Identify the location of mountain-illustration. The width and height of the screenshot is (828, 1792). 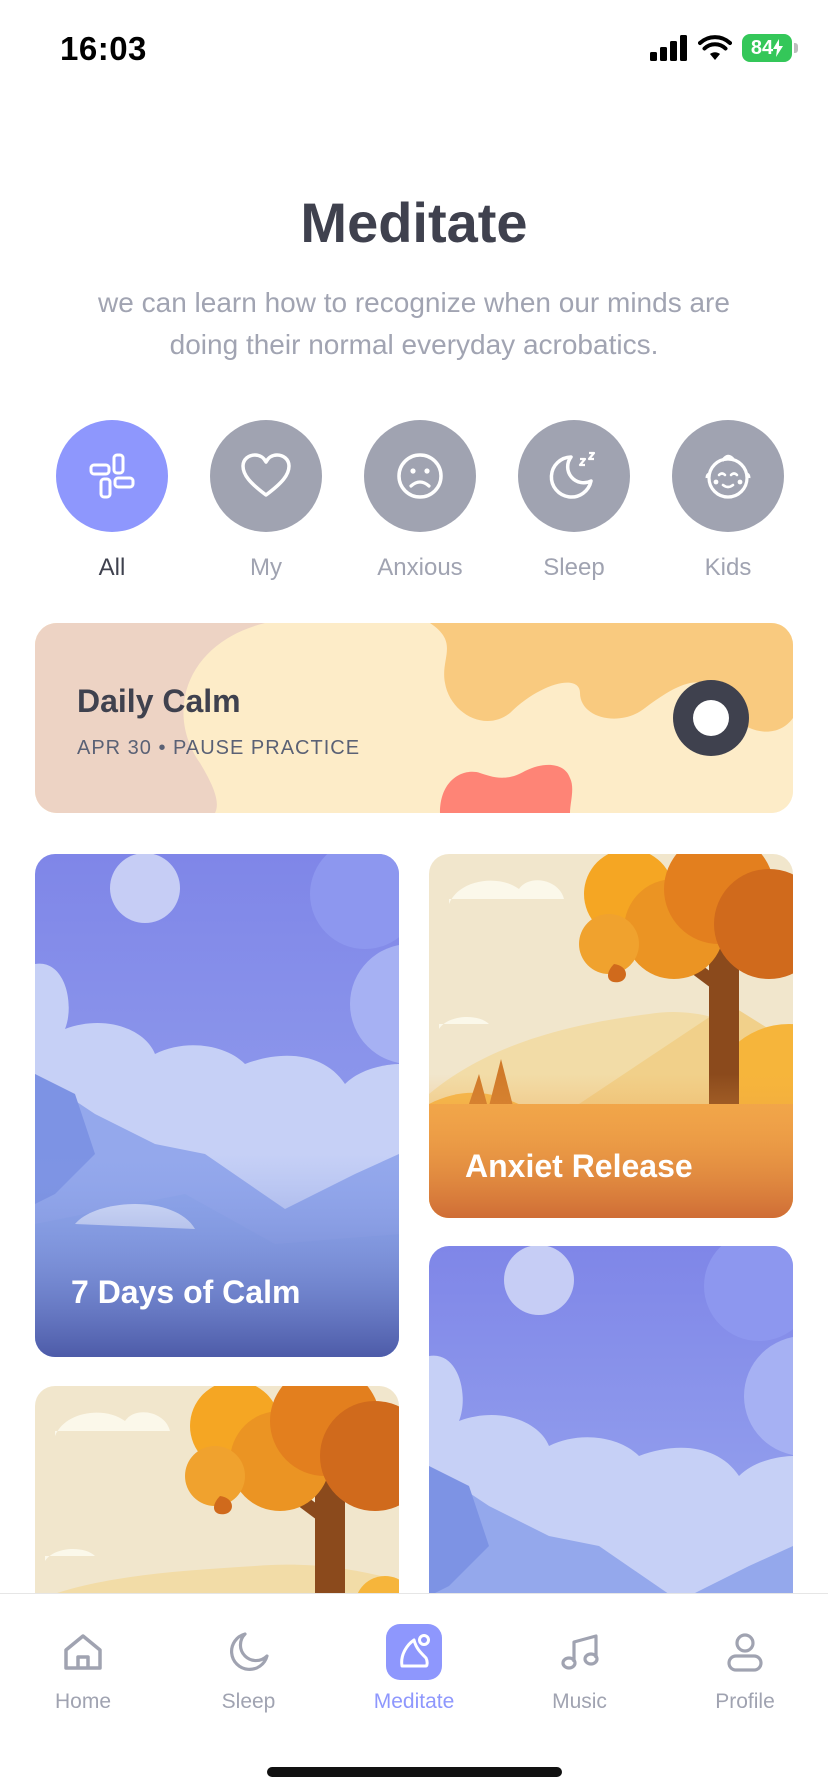
(611, 1426).